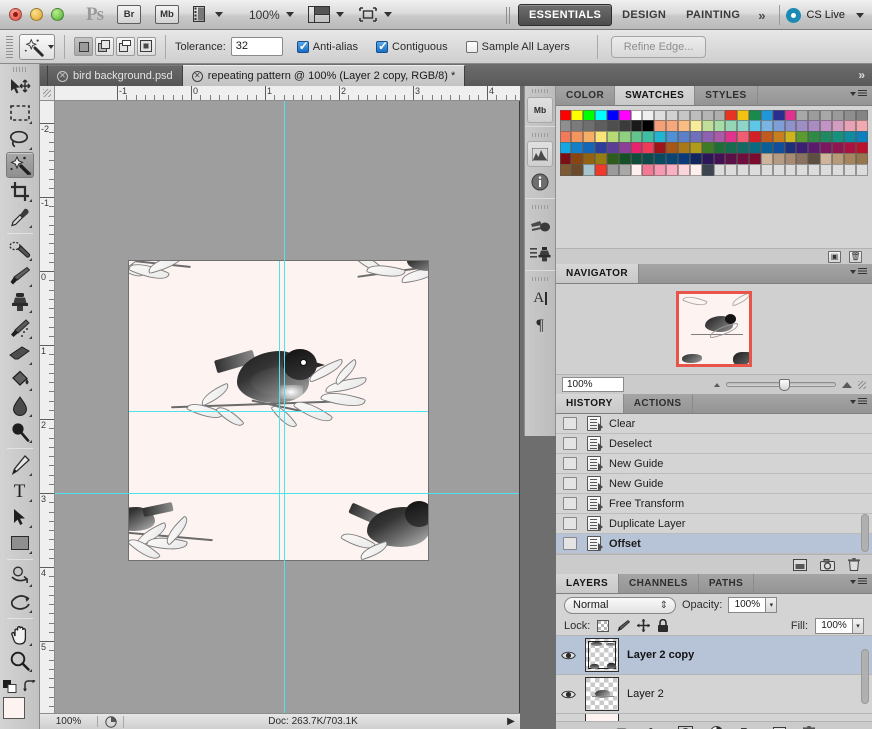 The height and width of the screenshot is (729, 872). Describe the element at coordinates (540, 110) in the screenshot. I see `mini-bridge-panel-icon: Mb` at that location.